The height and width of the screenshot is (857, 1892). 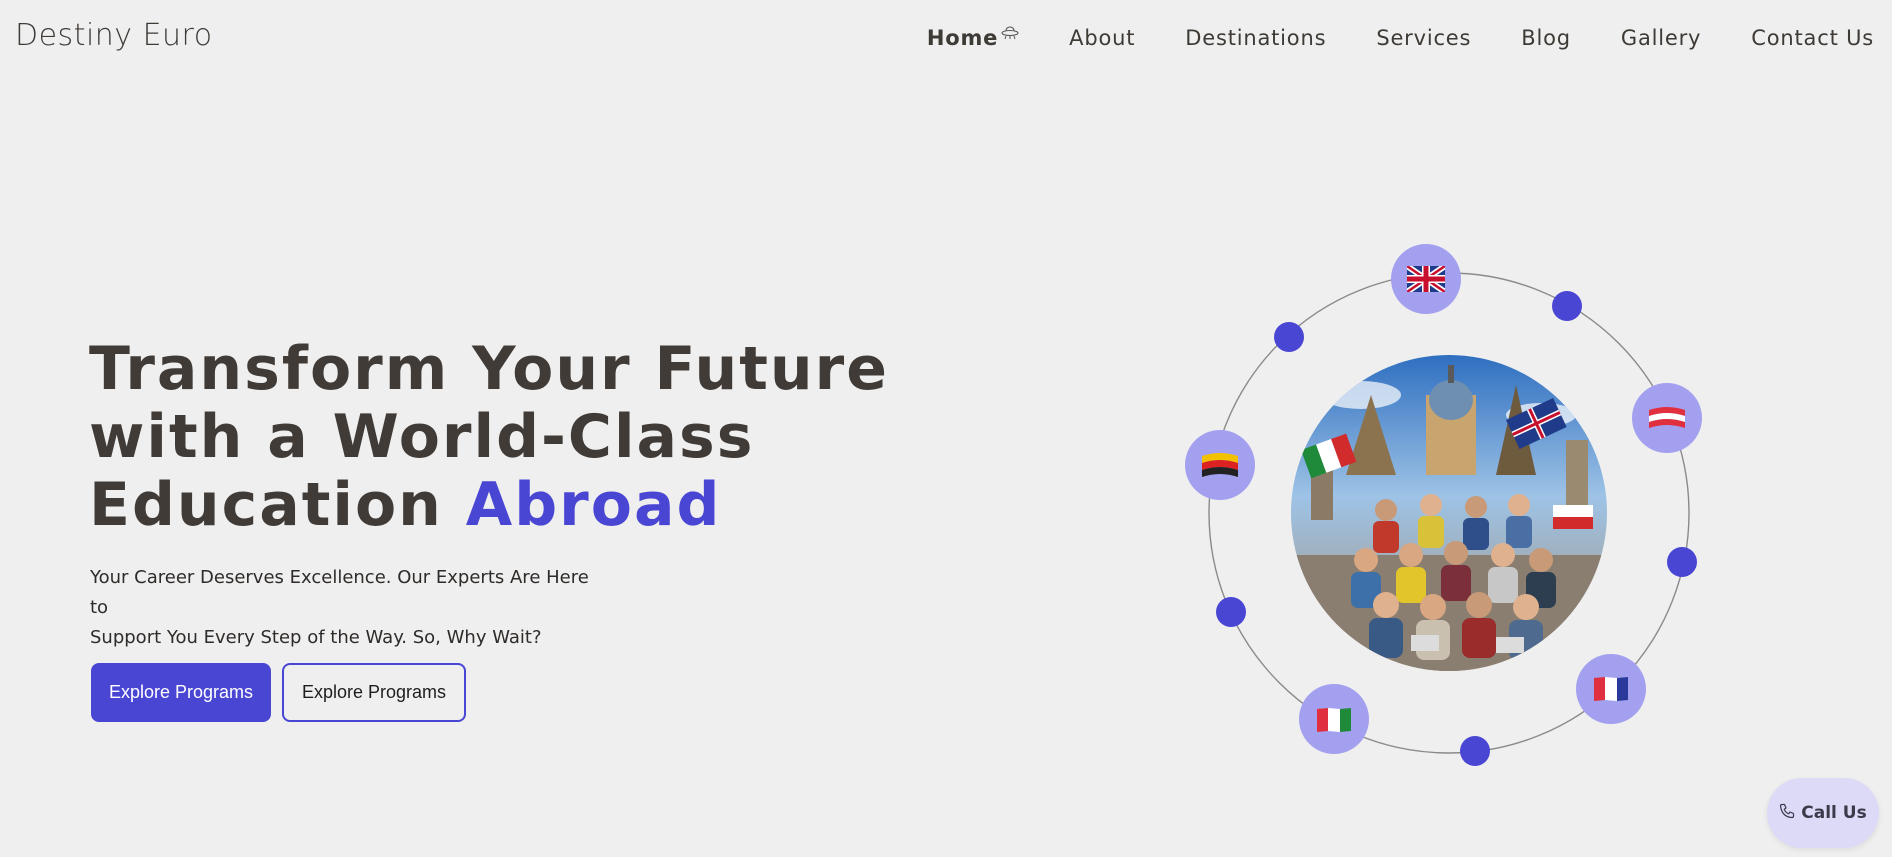 I want to click on italy-flag-icon, so click(x=1334, y=719).